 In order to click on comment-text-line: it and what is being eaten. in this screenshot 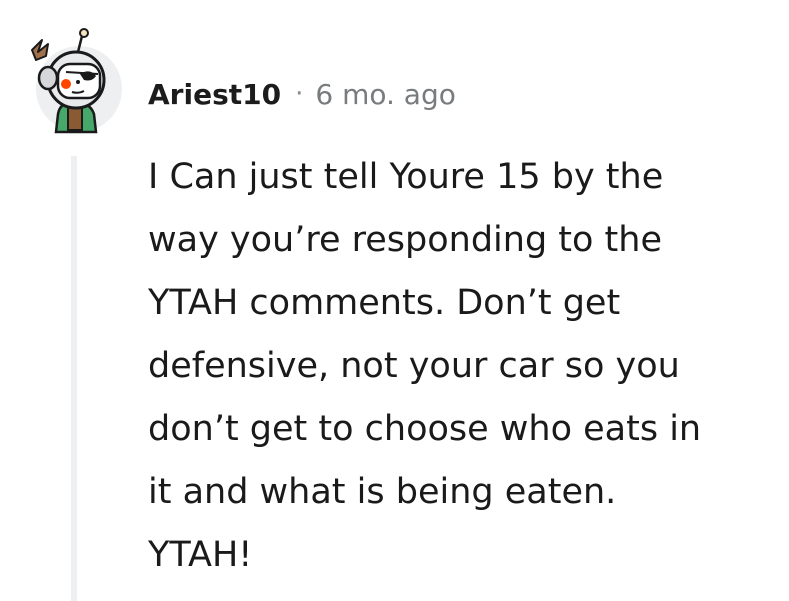, I will do `click(382, 492)`.